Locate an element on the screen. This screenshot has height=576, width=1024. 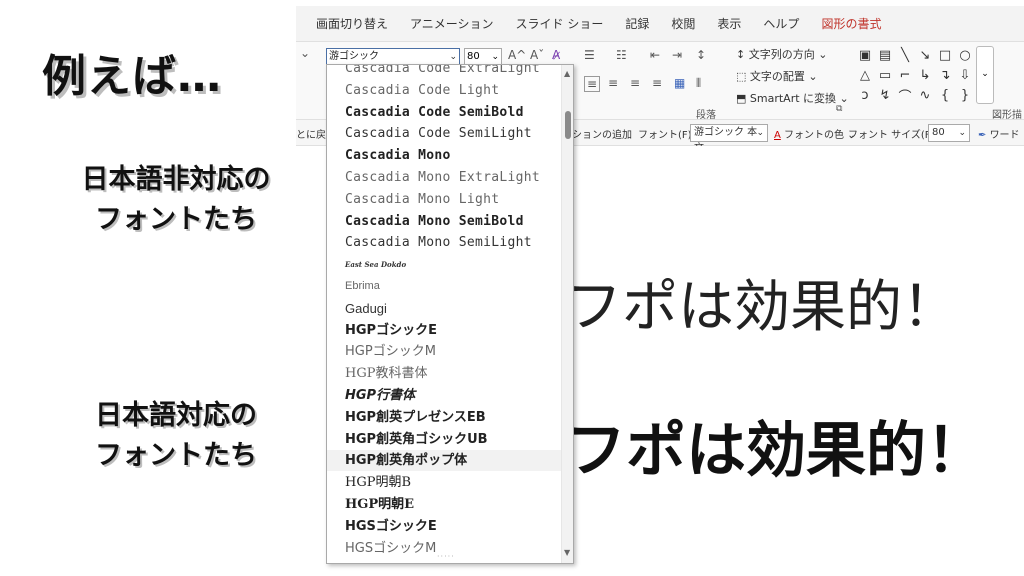
annotation-japanese-fonts: 日本語対応の フォントたち is located at coordinates (176, 436).